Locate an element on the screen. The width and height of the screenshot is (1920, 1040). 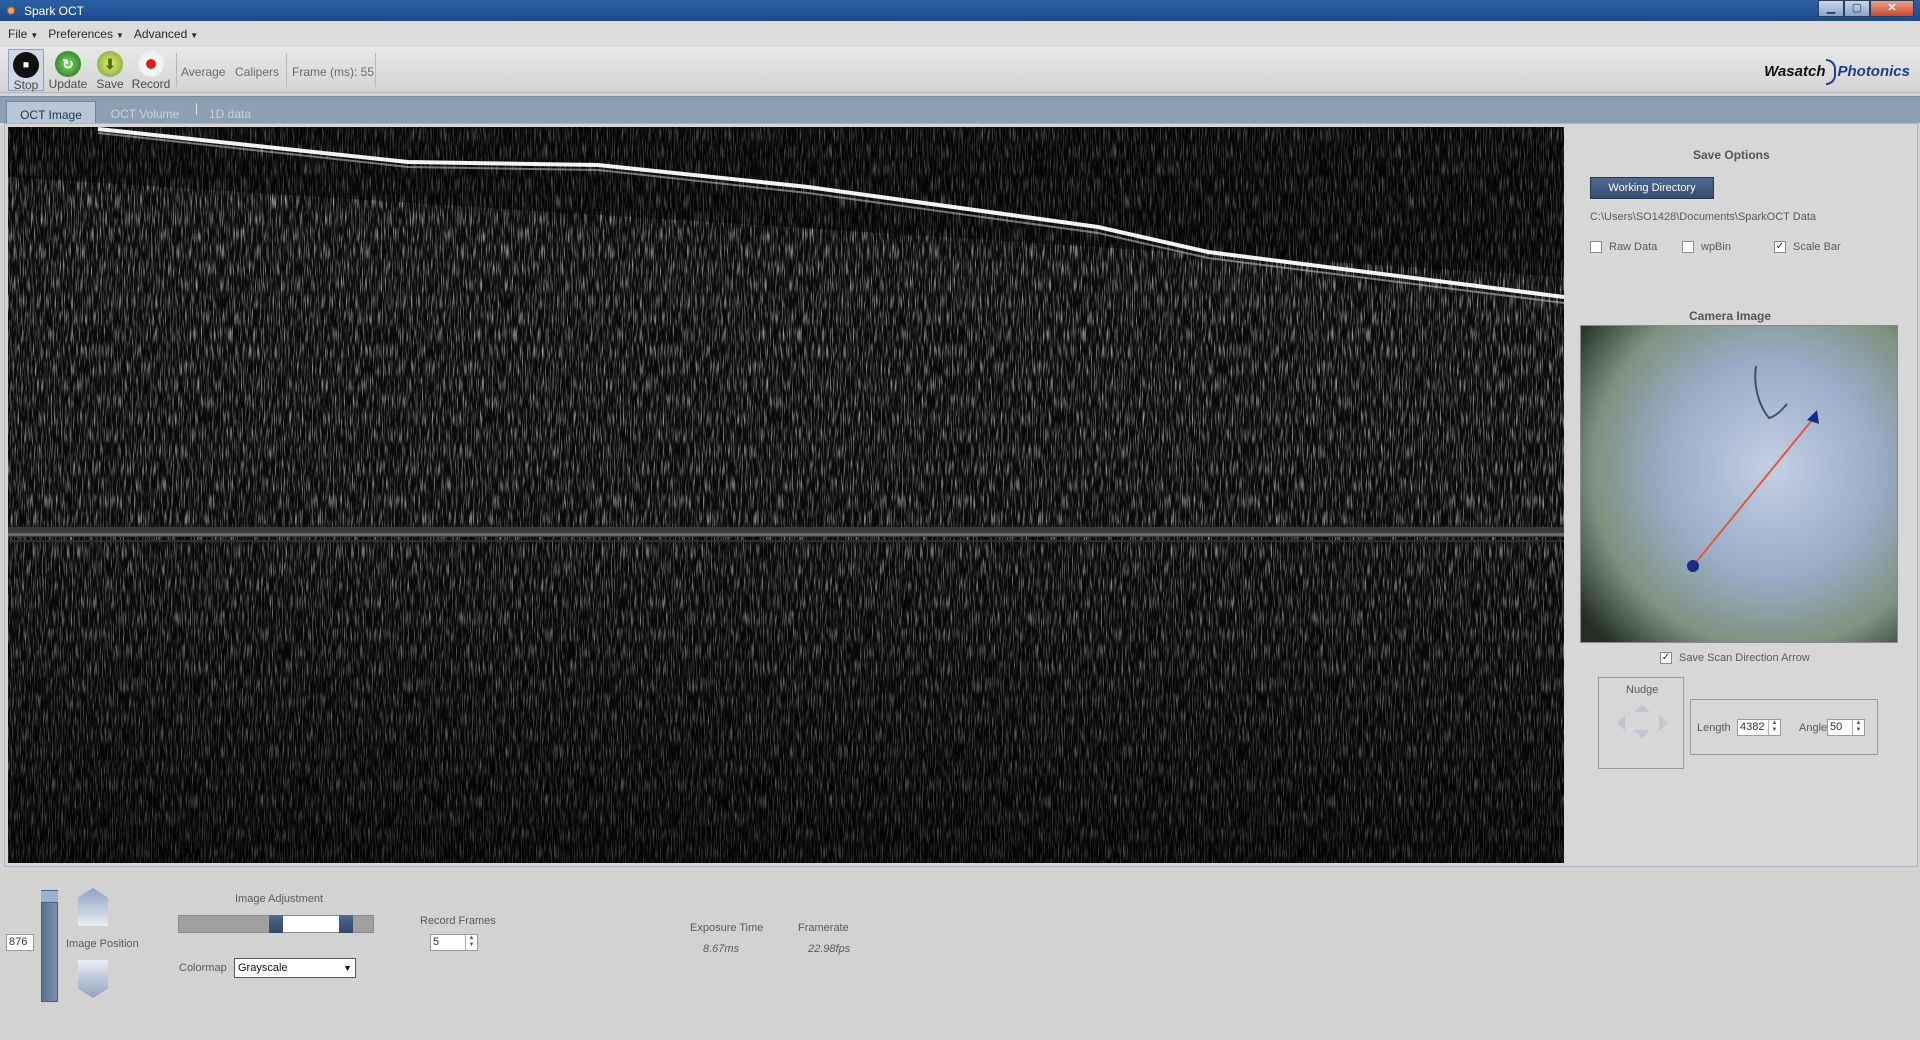
wpbin-checkbox: wpBin is located at coordinates (1706, 247).